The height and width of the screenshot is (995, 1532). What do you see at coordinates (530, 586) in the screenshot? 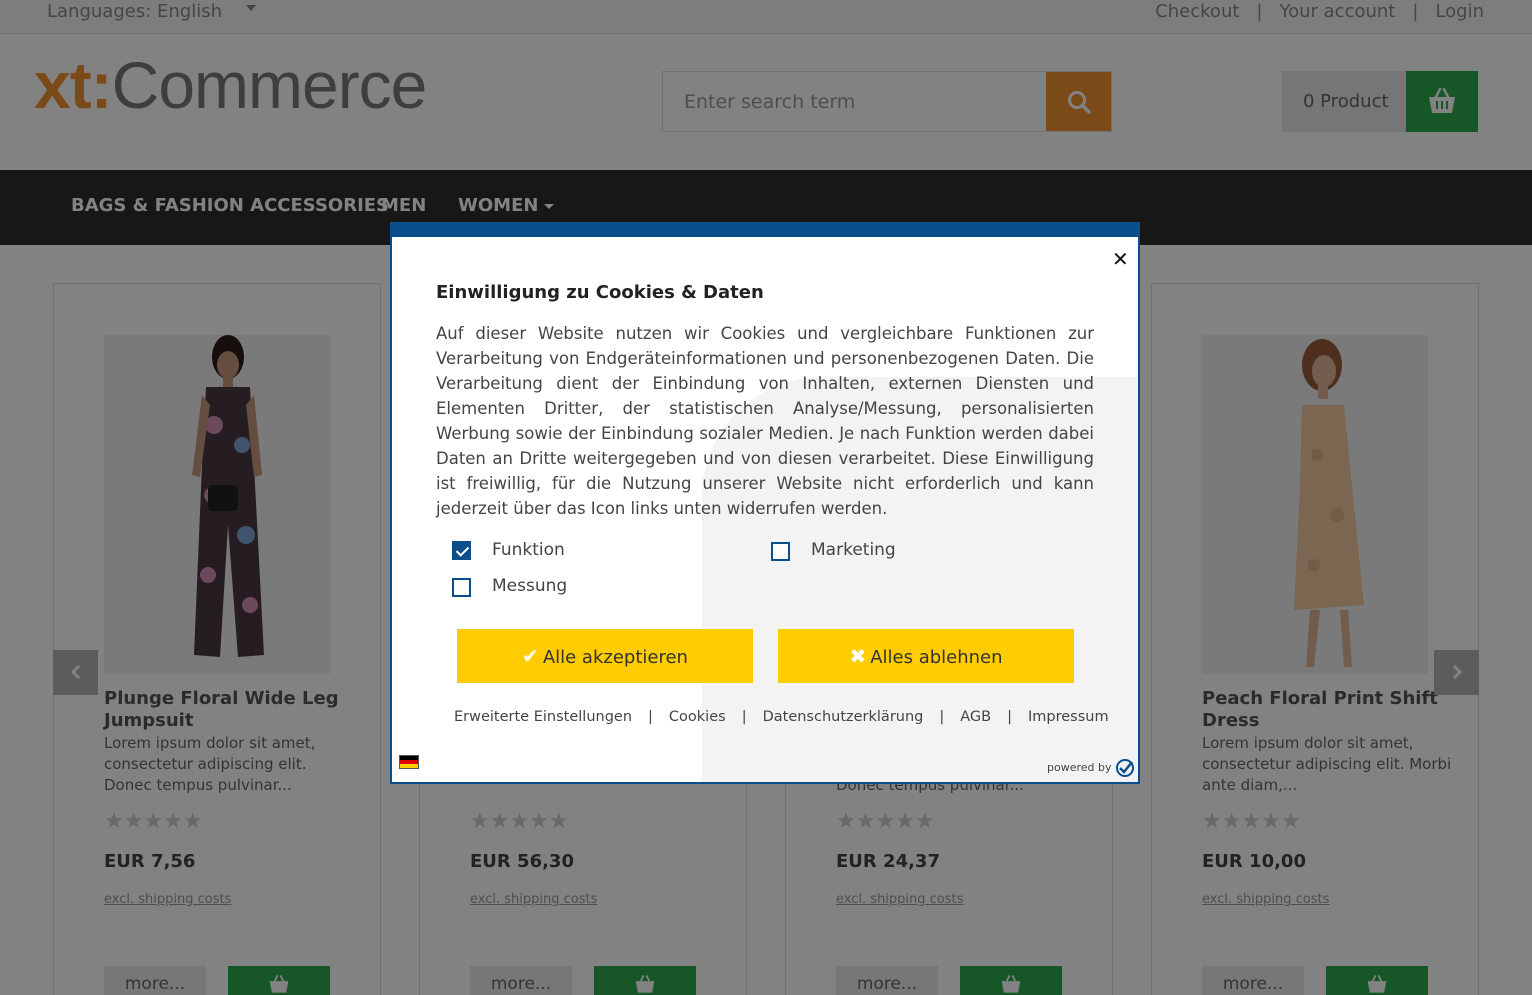
I see `checkbox-label-messung: Messung` at bounding box center [530, 586].